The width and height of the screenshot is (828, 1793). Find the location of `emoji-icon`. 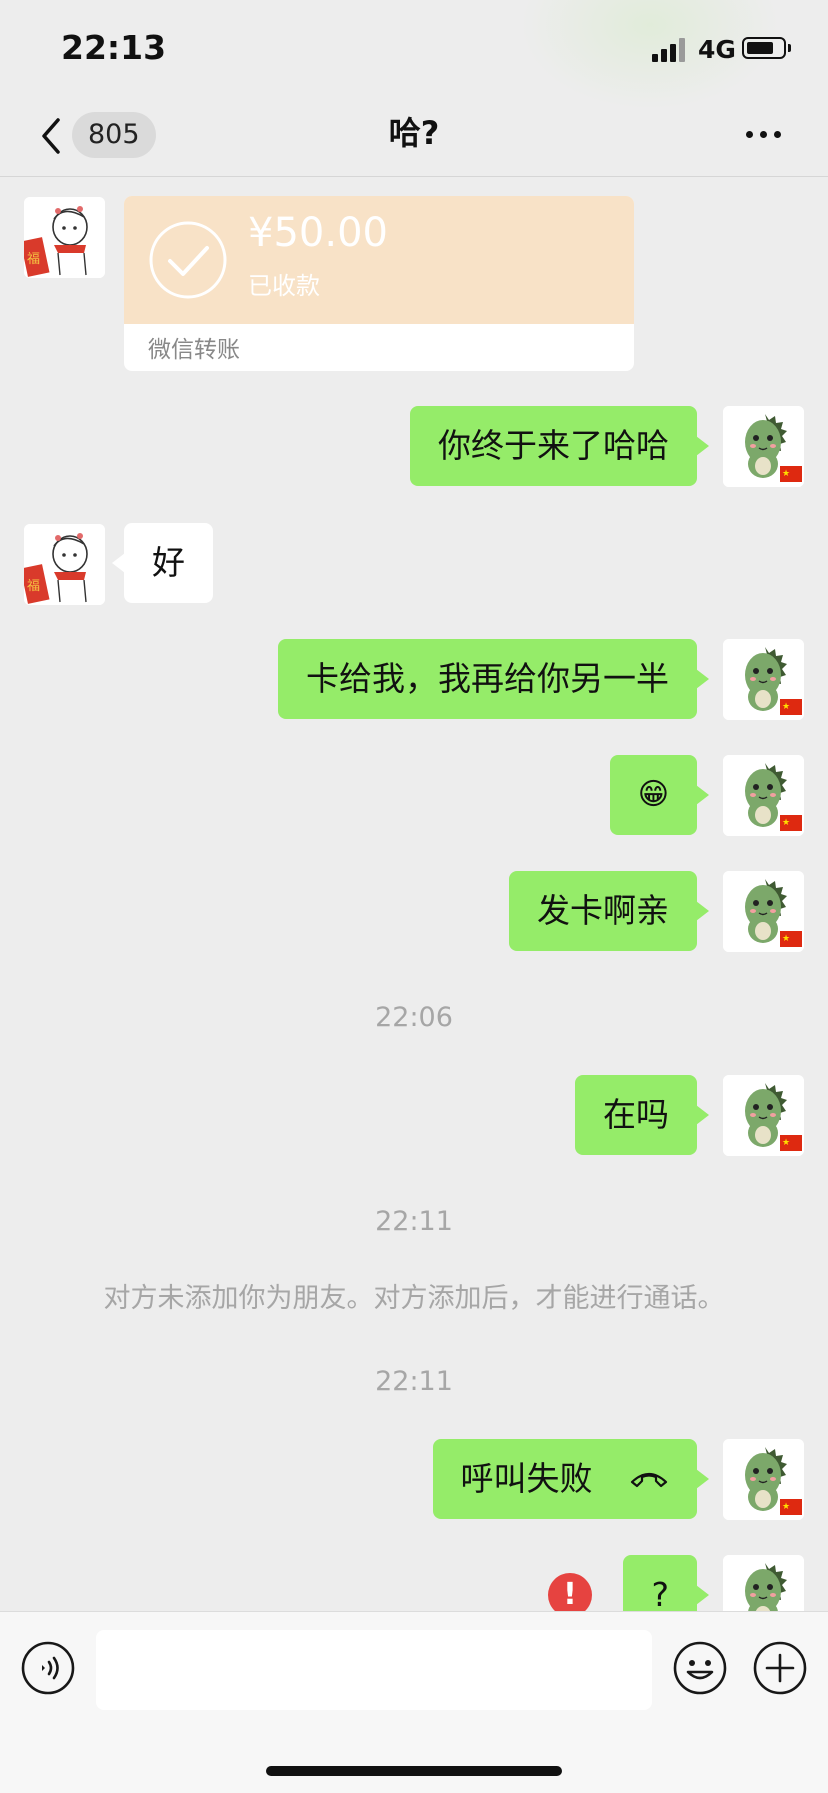

emoji-icon is located at coordinates (700, 1668).